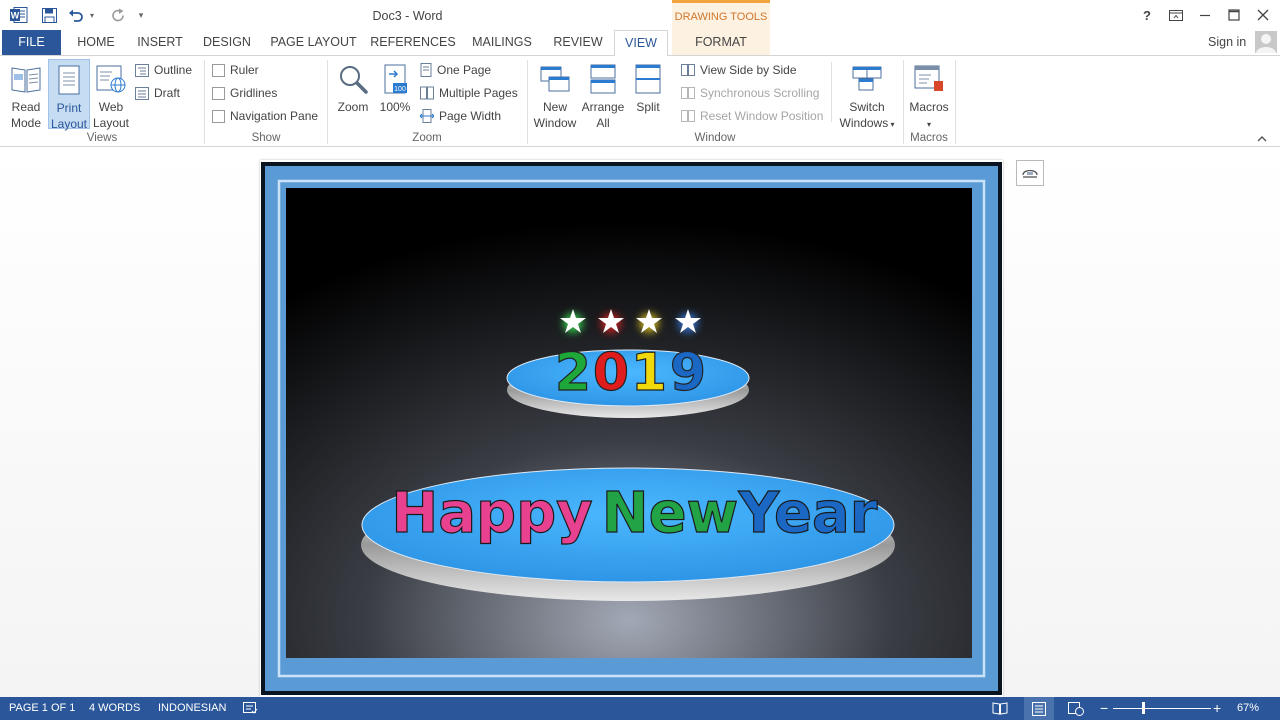  Describe the element at coordinates (460, 116) in the screenshot. I see `page-width-button: Page Width` at that location.